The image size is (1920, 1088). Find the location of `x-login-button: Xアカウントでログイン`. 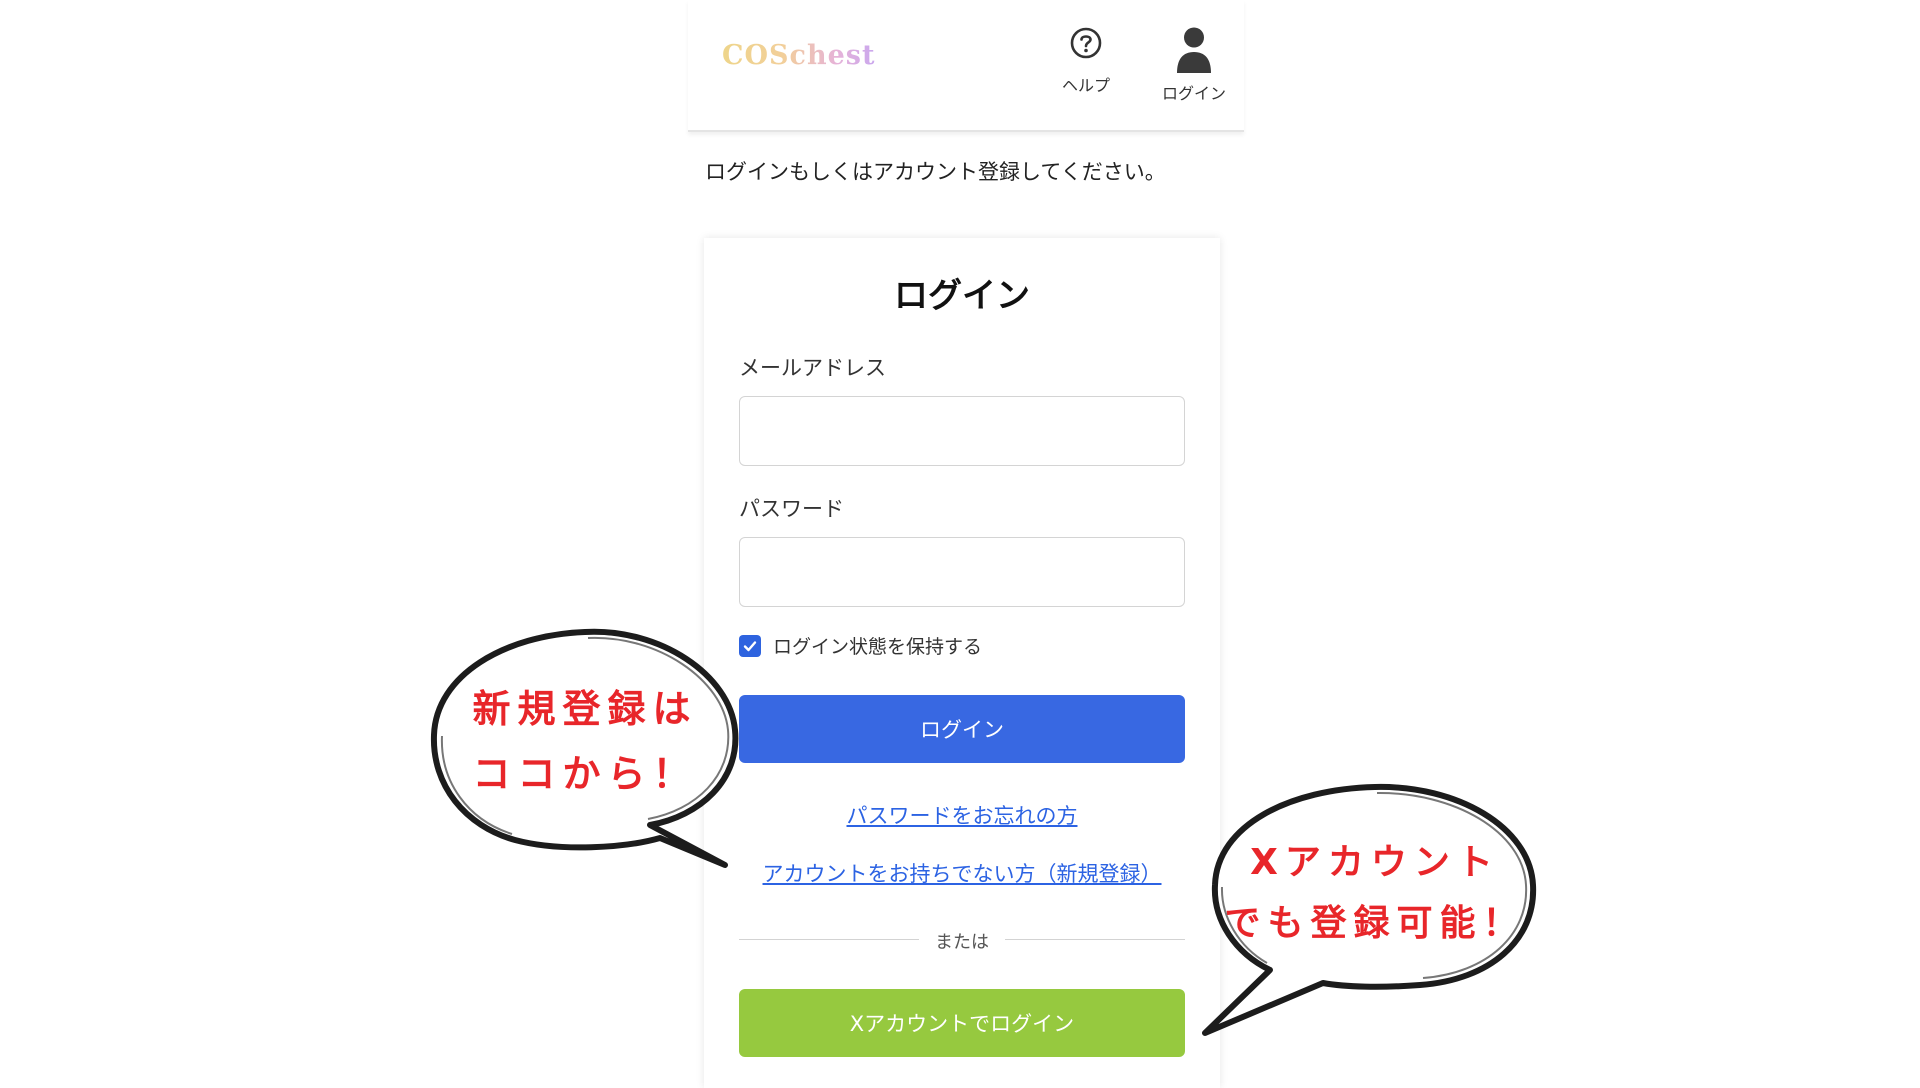

x-login-button: Xアカウントでログイン is located at coordinates (962, 1023).